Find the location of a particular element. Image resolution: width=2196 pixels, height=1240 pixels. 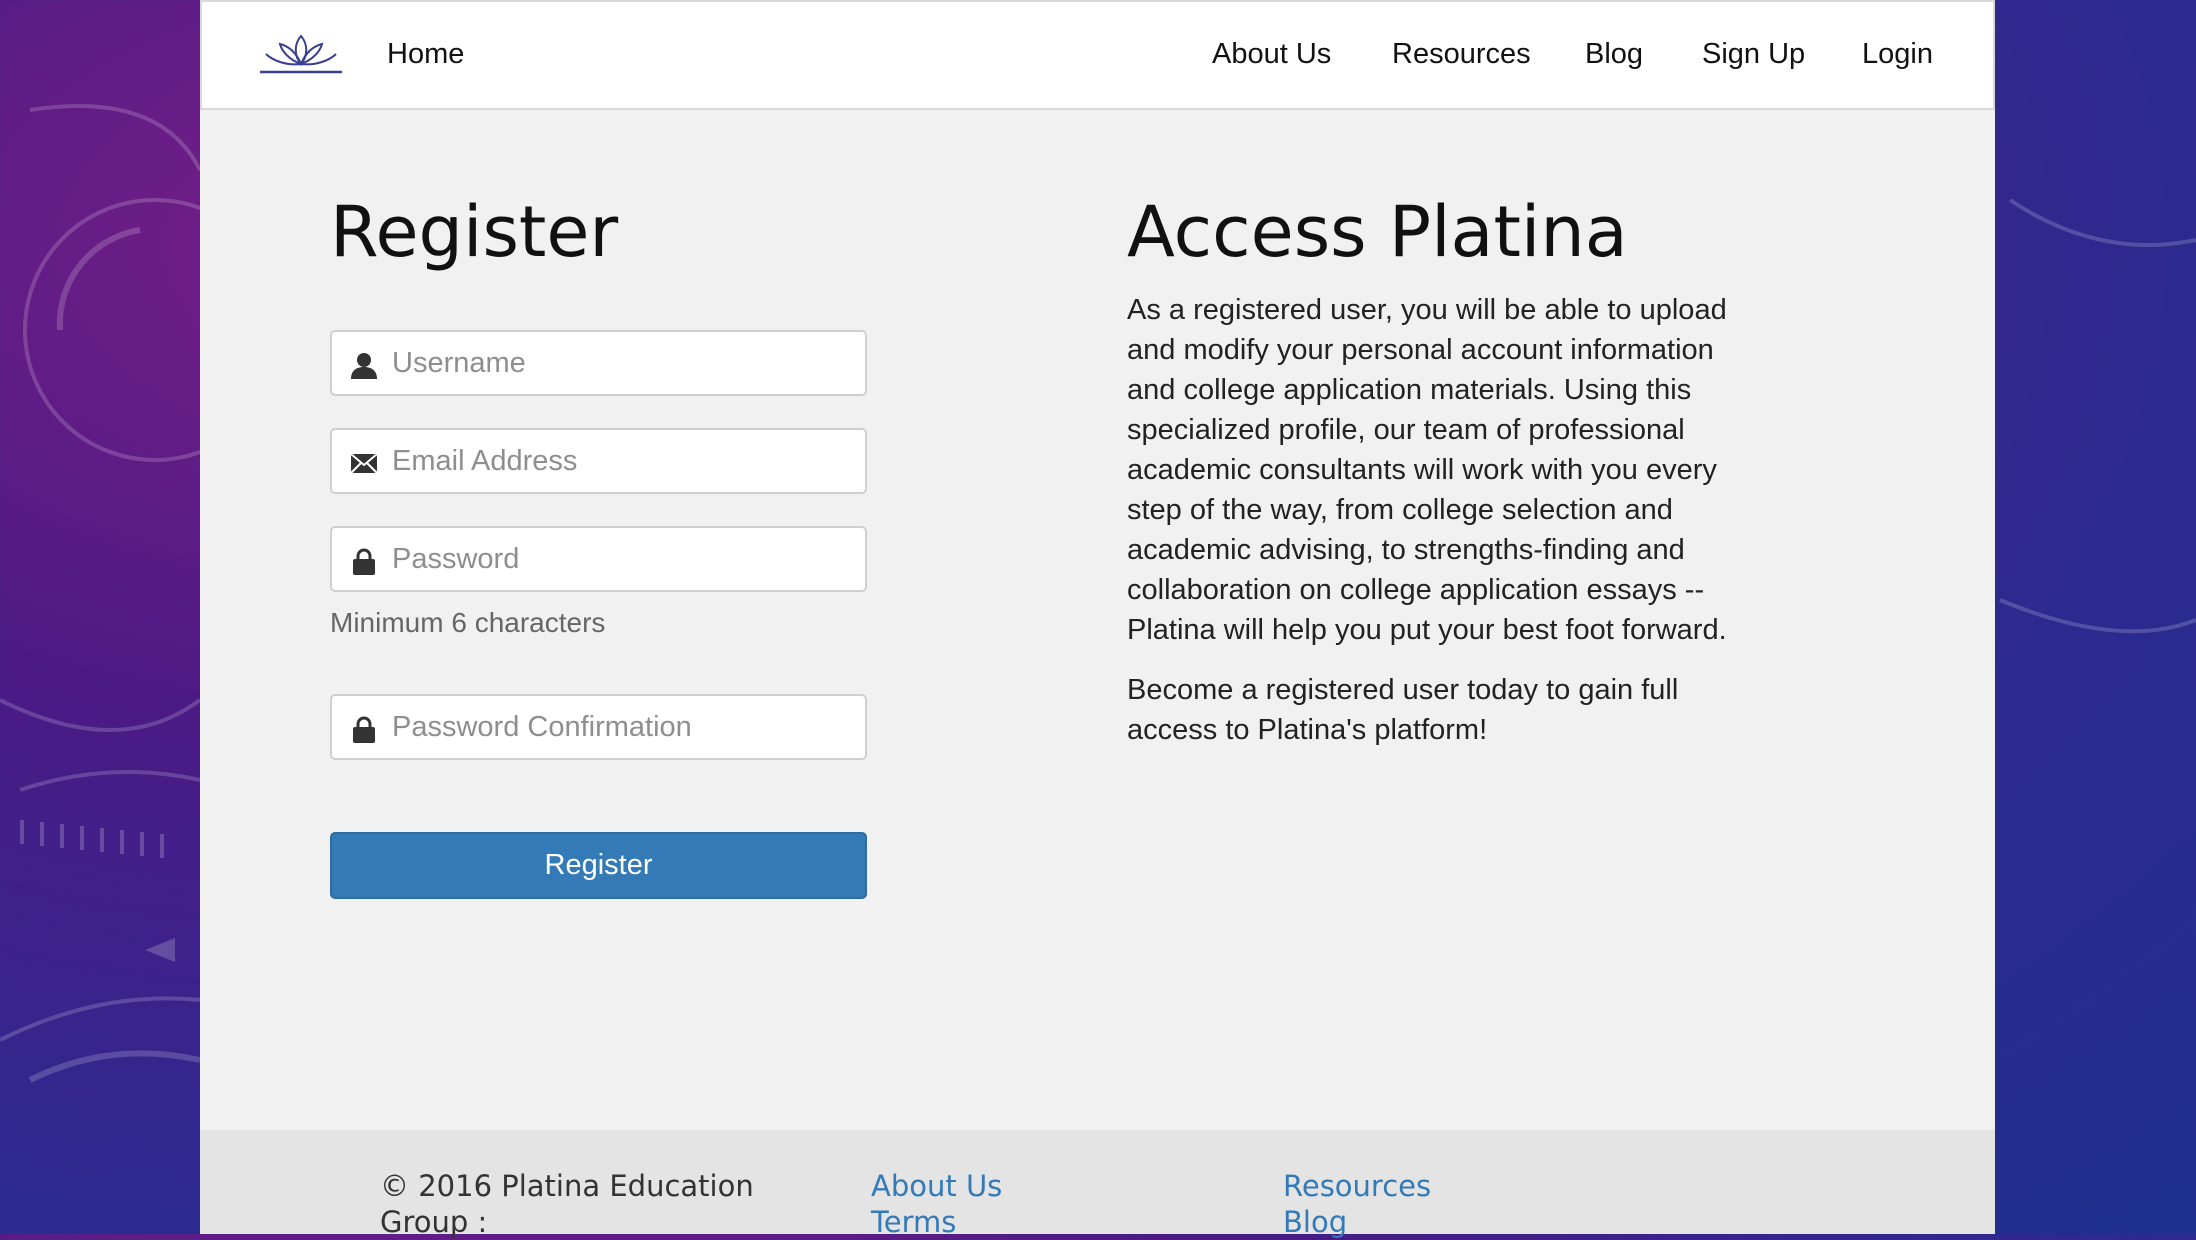

footer-link-resources: Resources is located at coordinates (1357, 1186).